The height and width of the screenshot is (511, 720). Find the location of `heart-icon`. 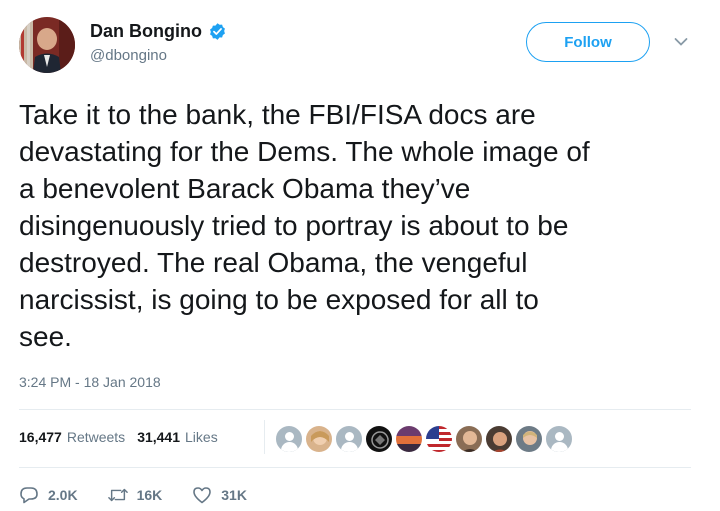

heart-icon is located at coordinates (202, 495).